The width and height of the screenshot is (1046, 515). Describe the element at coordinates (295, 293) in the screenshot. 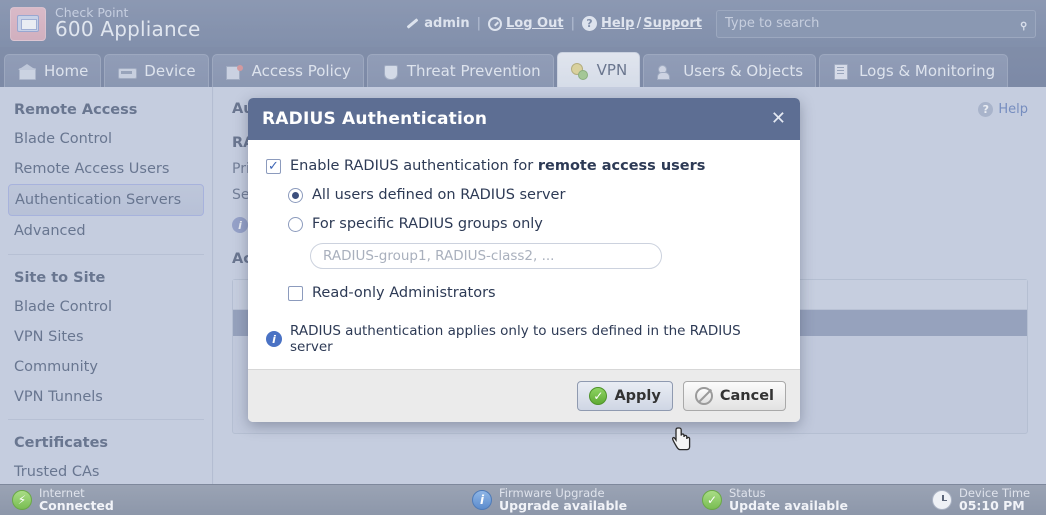

I see `readonly-admins-checkbox` at that location.